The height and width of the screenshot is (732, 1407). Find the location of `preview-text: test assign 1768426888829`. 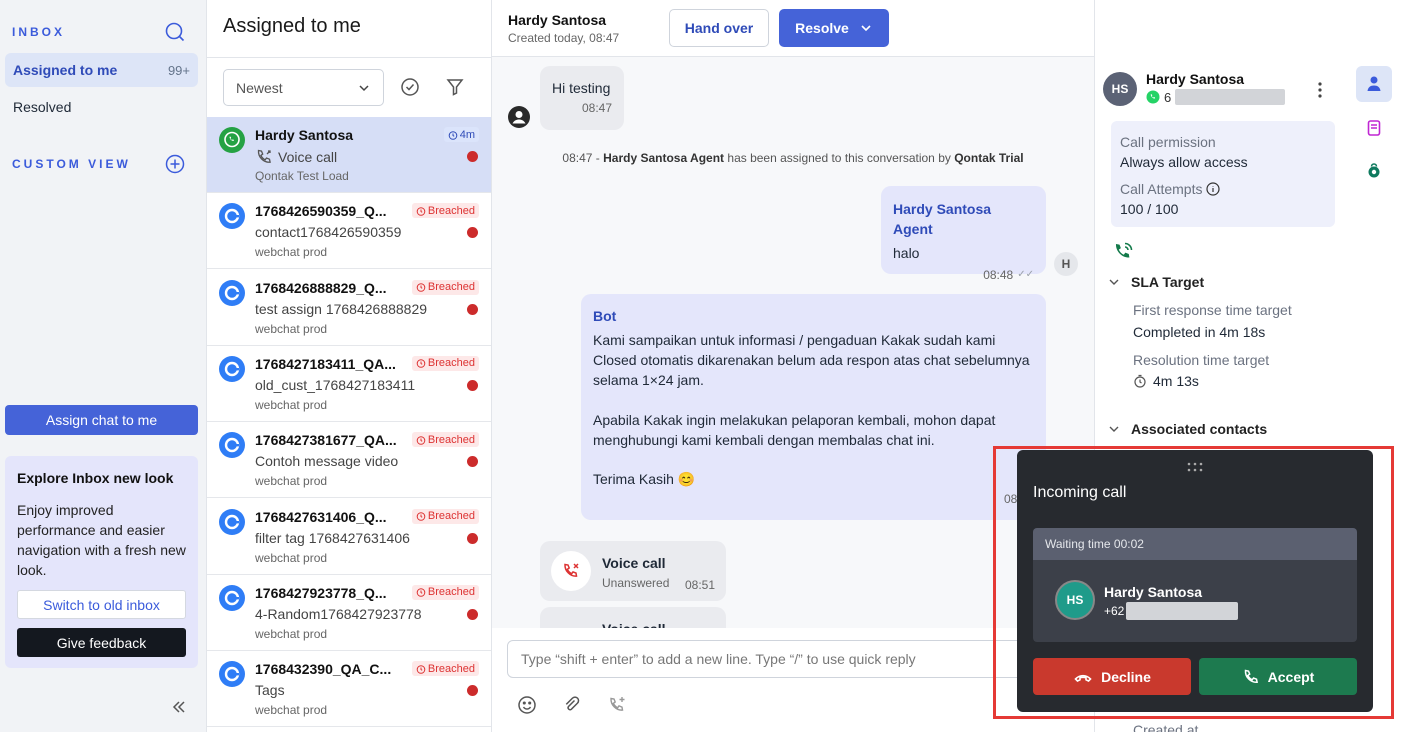

preview-text: test assign 1768426888829 is located at coordinates (341, 308).